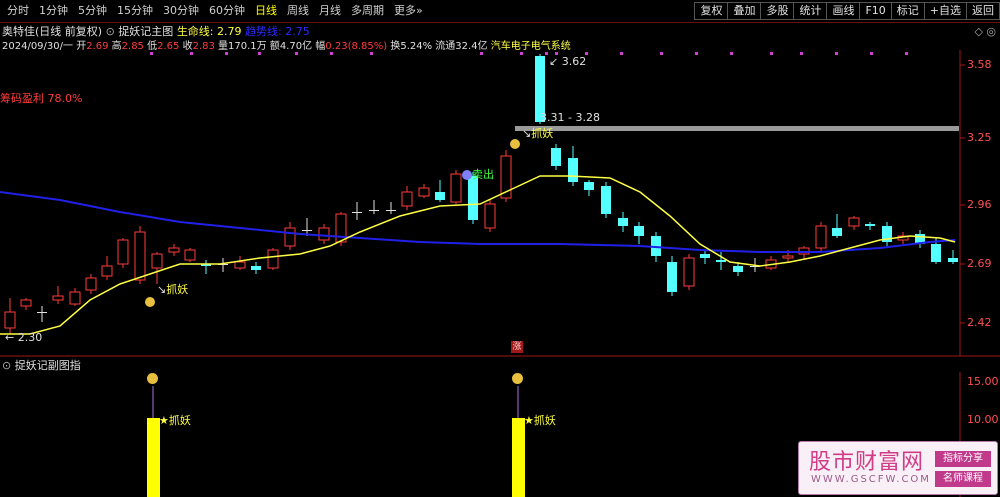 The height and width of the screenshot is (497, 1000). I want to click on watermark-title: 股市财富网, so click(867, 462).